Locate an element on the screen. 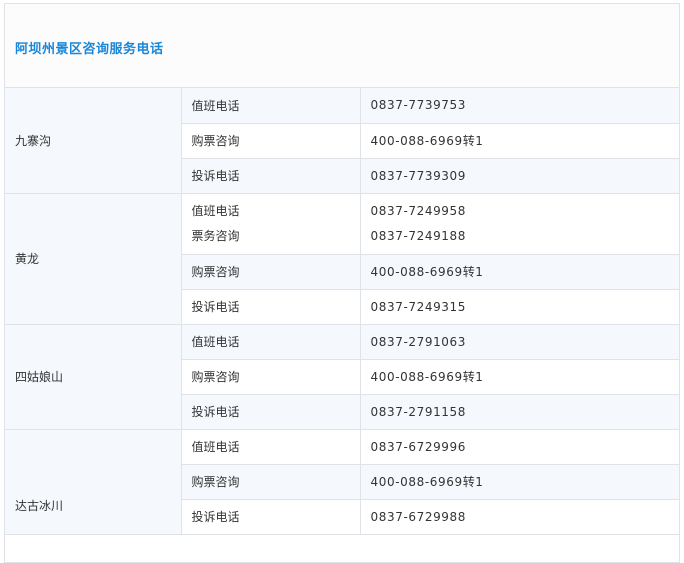 Image resolution: width=684 pixels, height=563 pixels. phone-number: 0837-7249958 0837-7249188 is located at coordinates (519, 224).